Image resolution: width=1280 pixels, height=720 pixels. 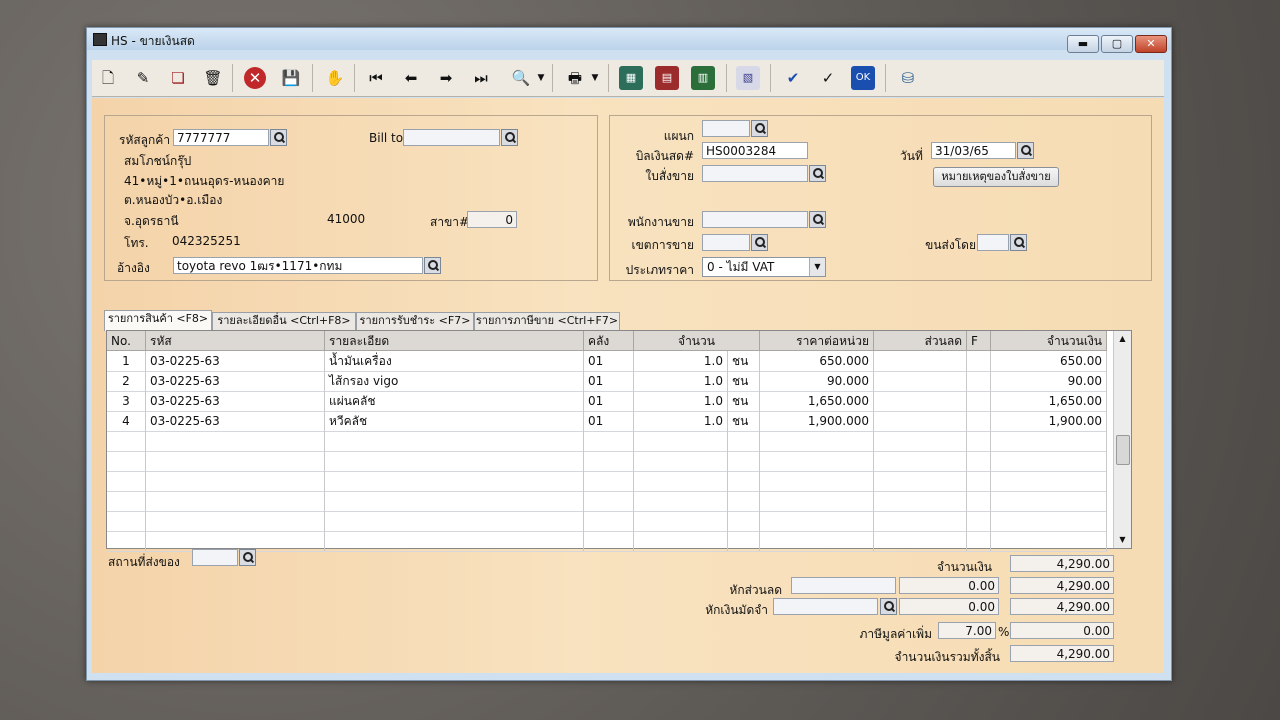 I want to click on next-record-icon: ➡, so click(x=446, y=78).